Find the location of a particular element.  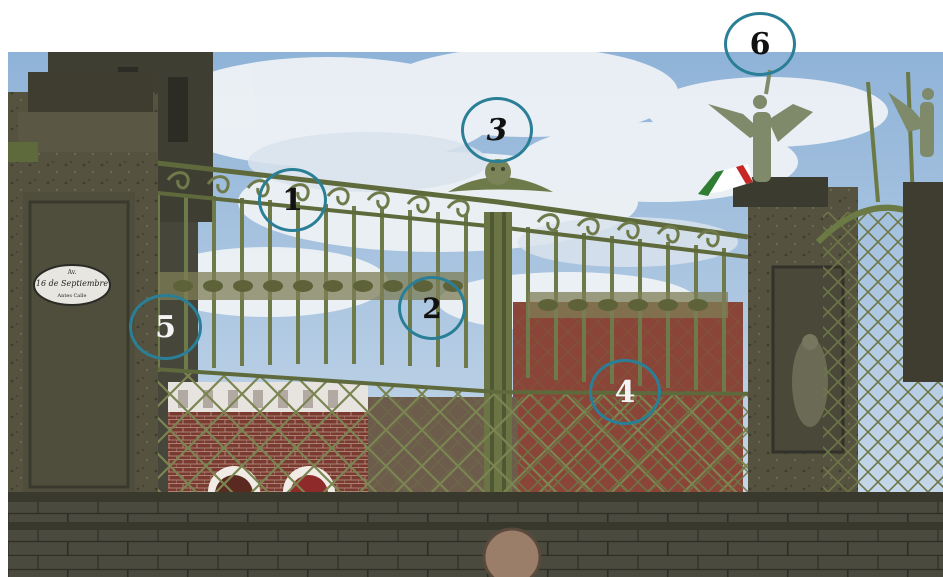

callout-marker-5: 5 is located at coordinates (165, 327).